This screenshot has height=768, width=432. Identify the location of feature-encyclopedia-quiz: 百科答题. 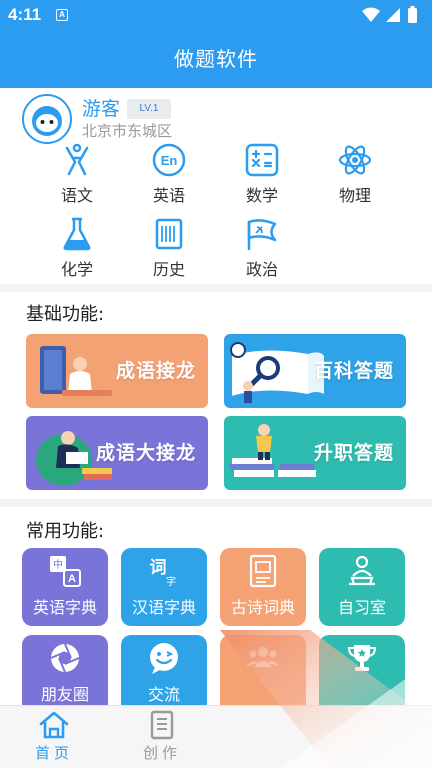
(315, 371).